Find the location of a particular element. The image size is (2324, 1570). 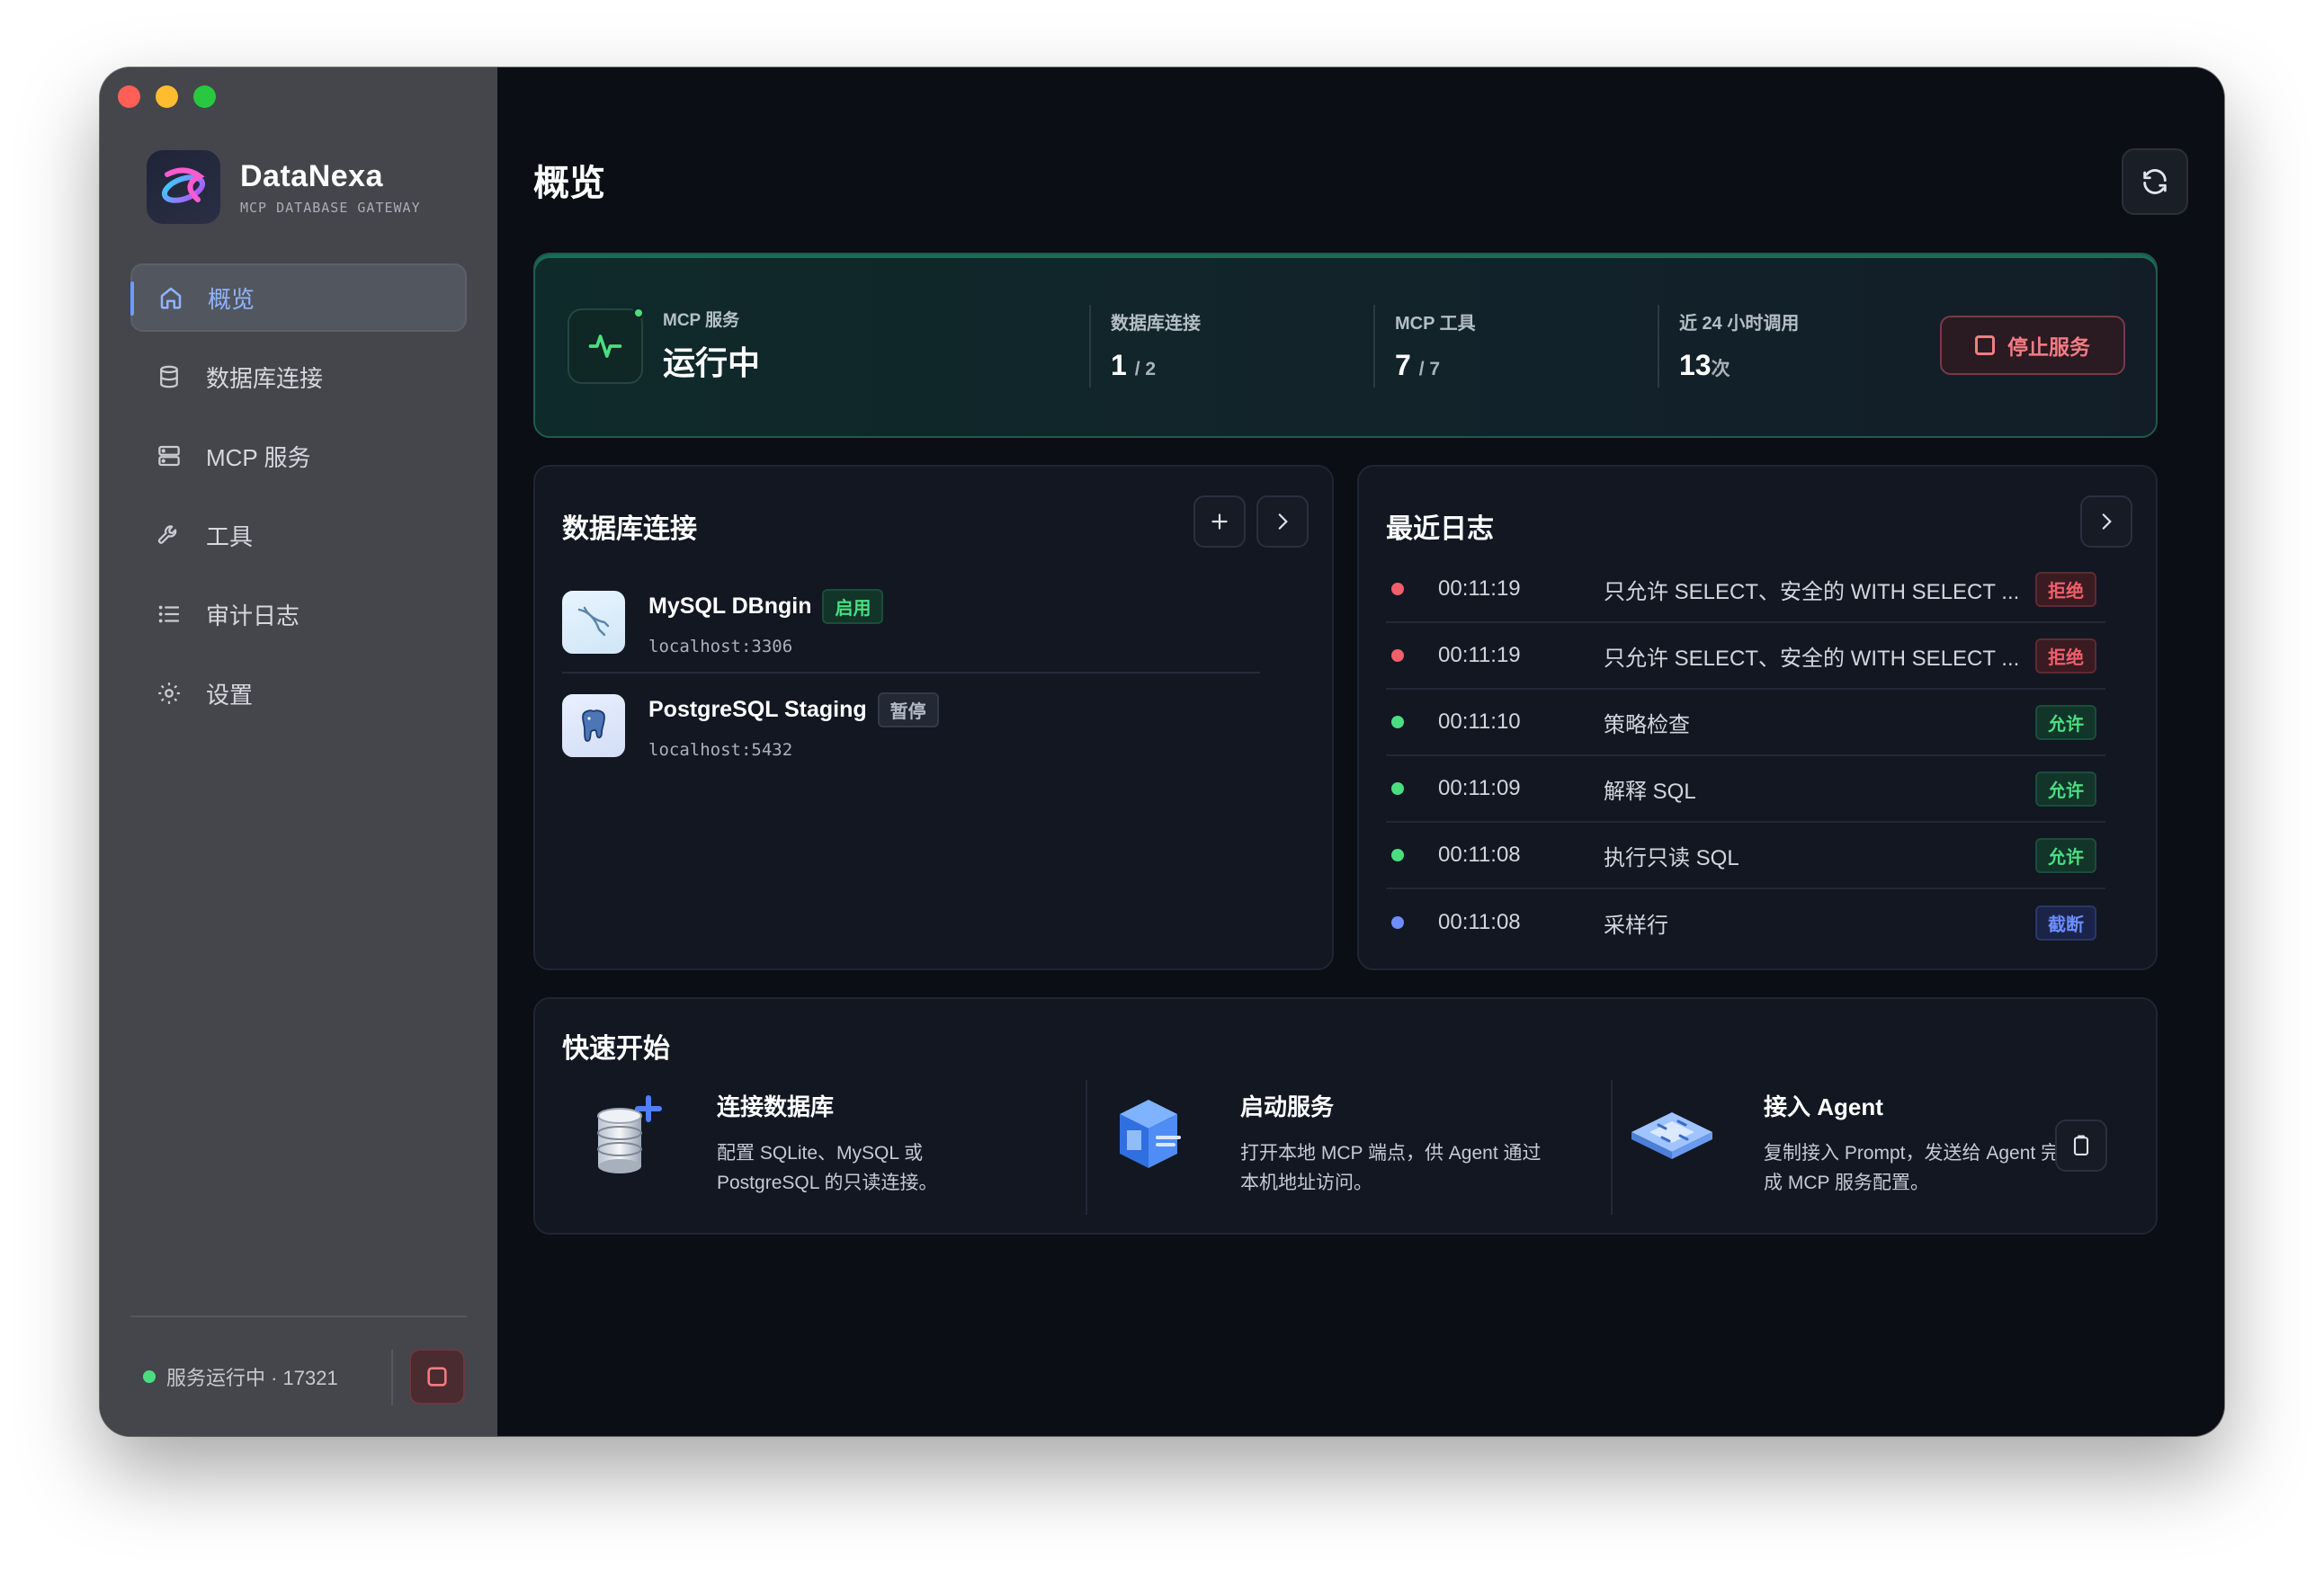

quick-start-desc: 打开本地 MCP 端点，供 Agent 通过本机地址访问。 is located at coordinates (1391, 1168).